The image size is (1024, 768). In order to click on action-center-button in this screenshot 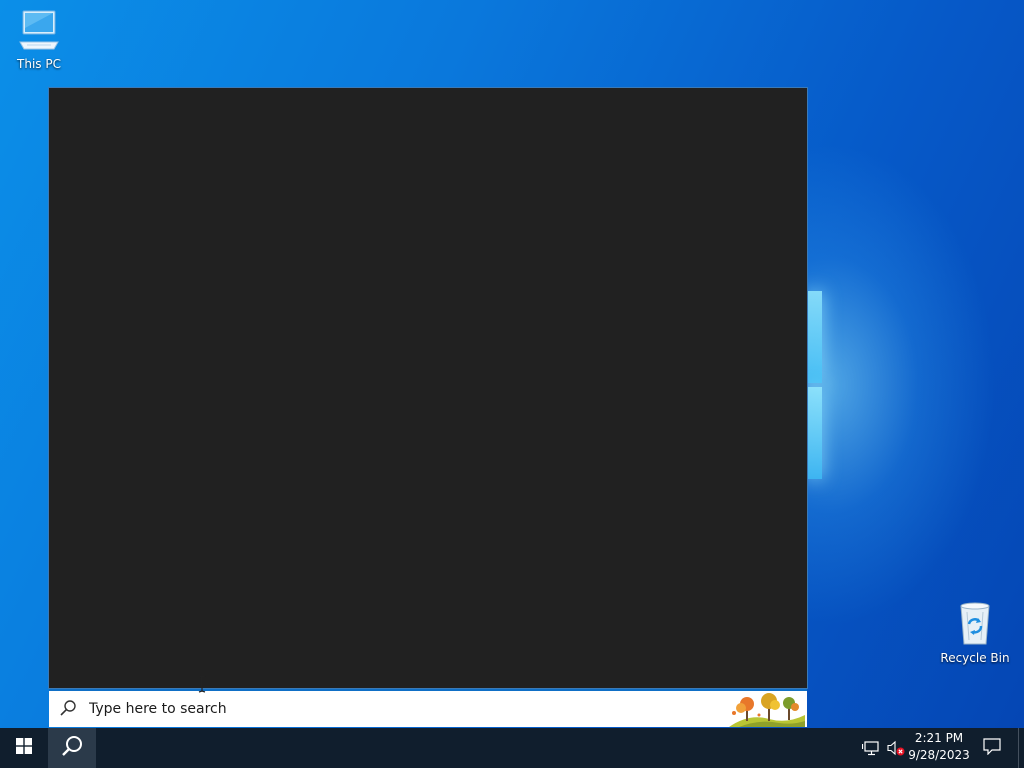, I will do `click(992, 748)`.